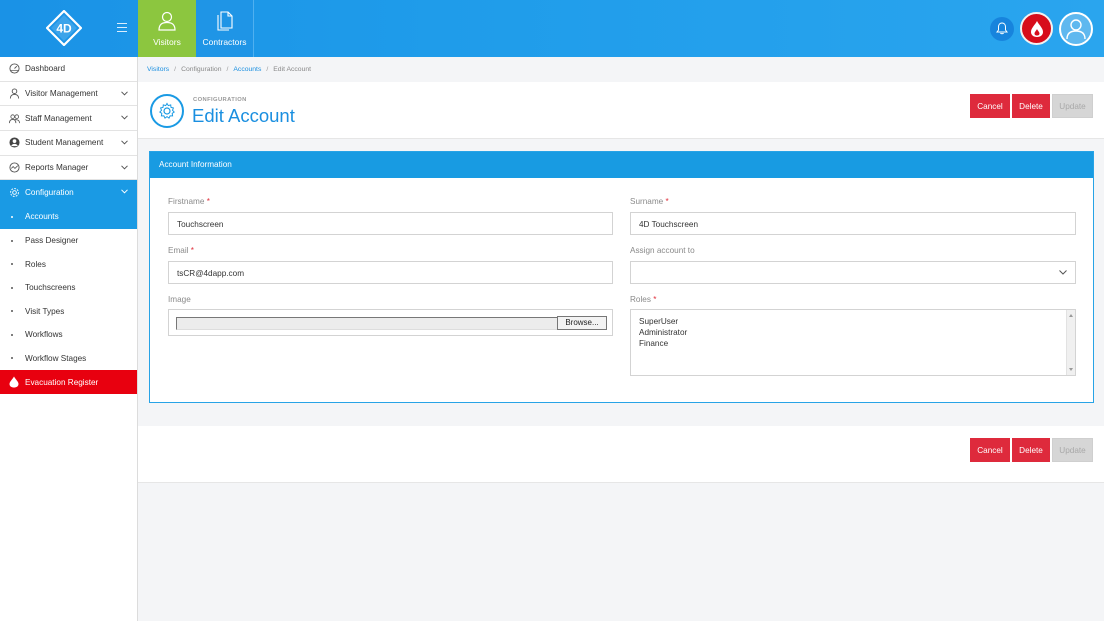  What do you see at coordinates (68, 69) in the screenshot?
I see `sidebar-item-dashboard: Dashboard` at bounding box center [68, 69].